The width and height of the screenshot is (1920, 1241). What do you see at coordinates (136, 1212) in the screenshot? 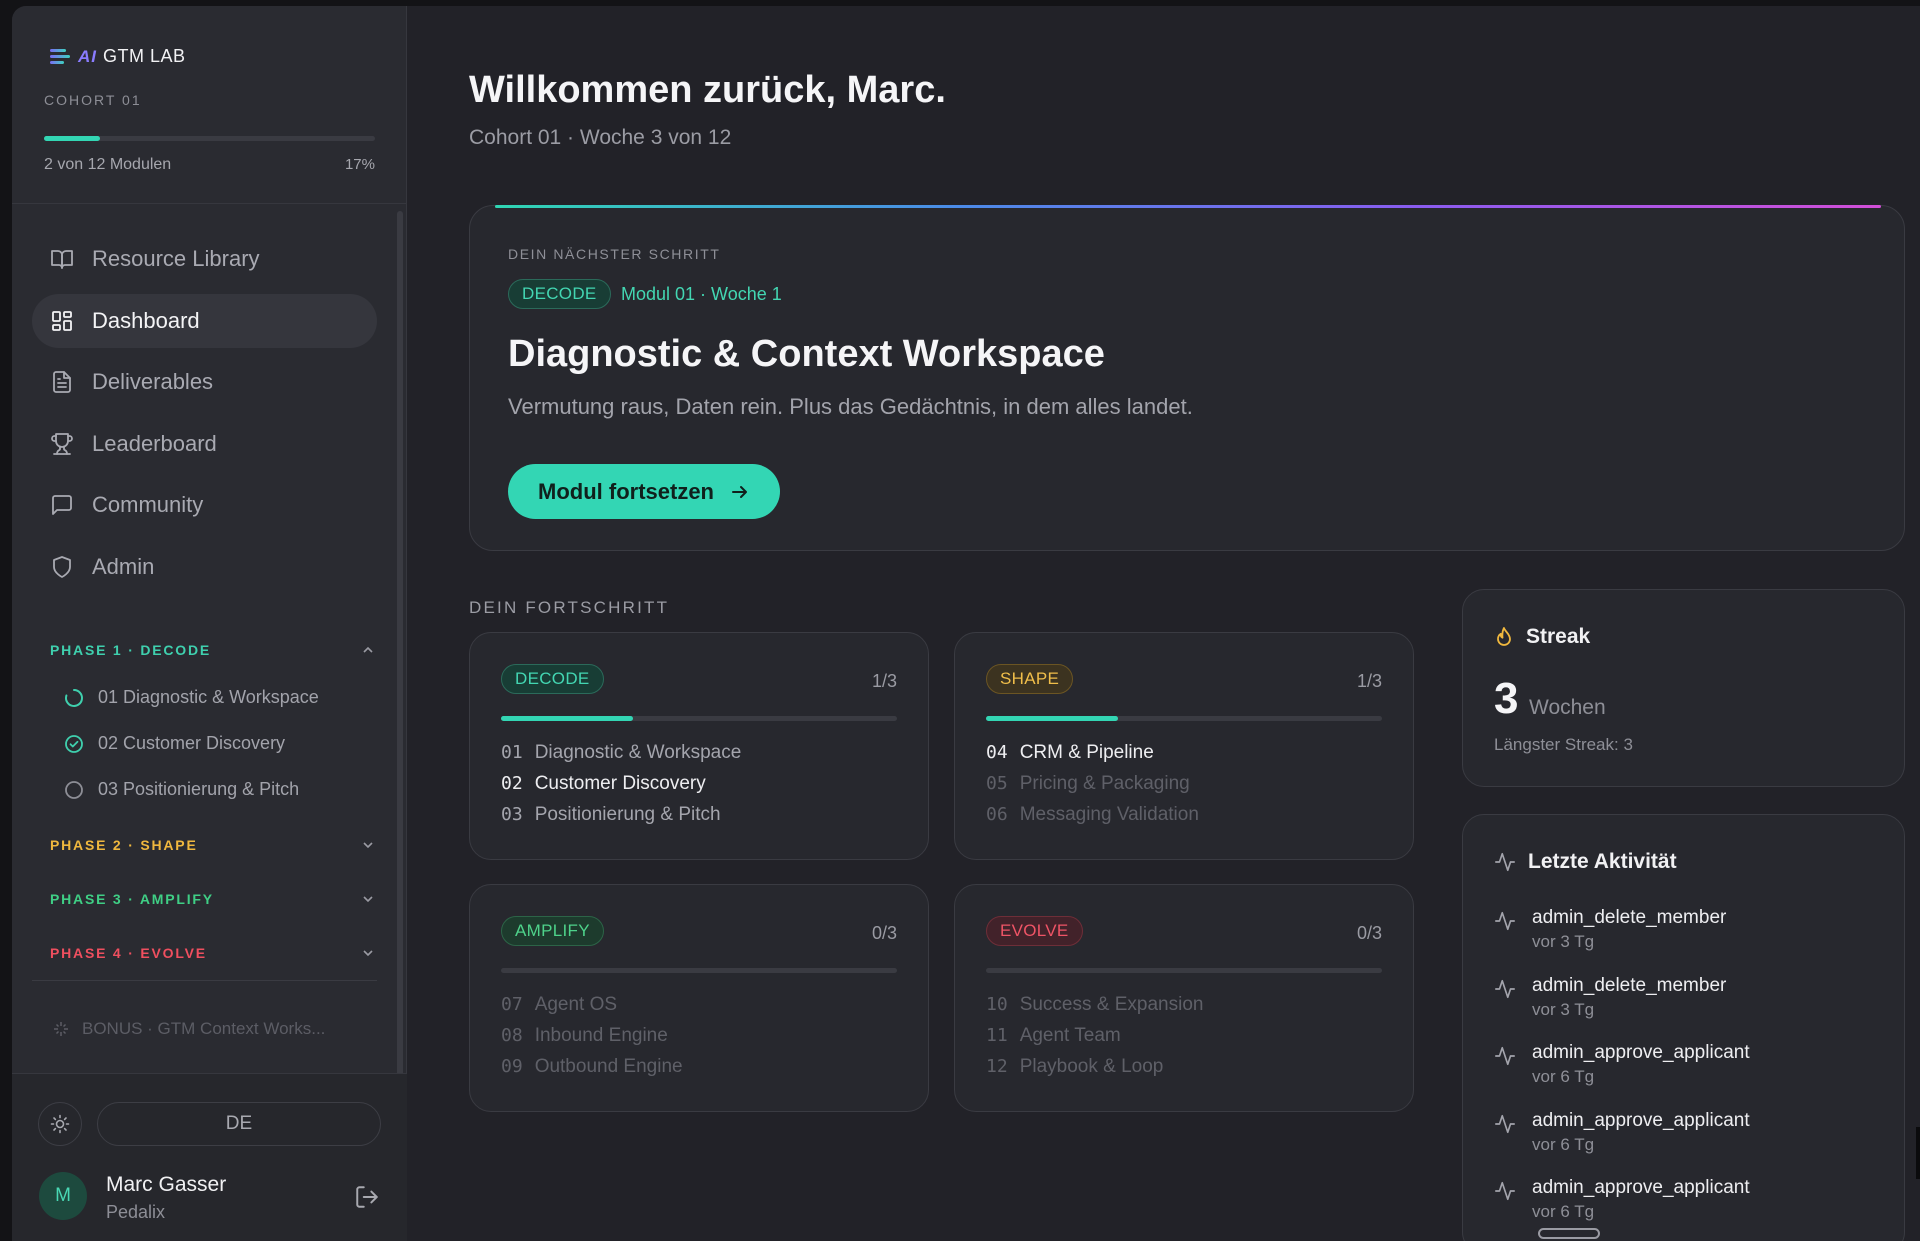
I see `user-organization: Pedalix` at bounding box center [136, 1212].